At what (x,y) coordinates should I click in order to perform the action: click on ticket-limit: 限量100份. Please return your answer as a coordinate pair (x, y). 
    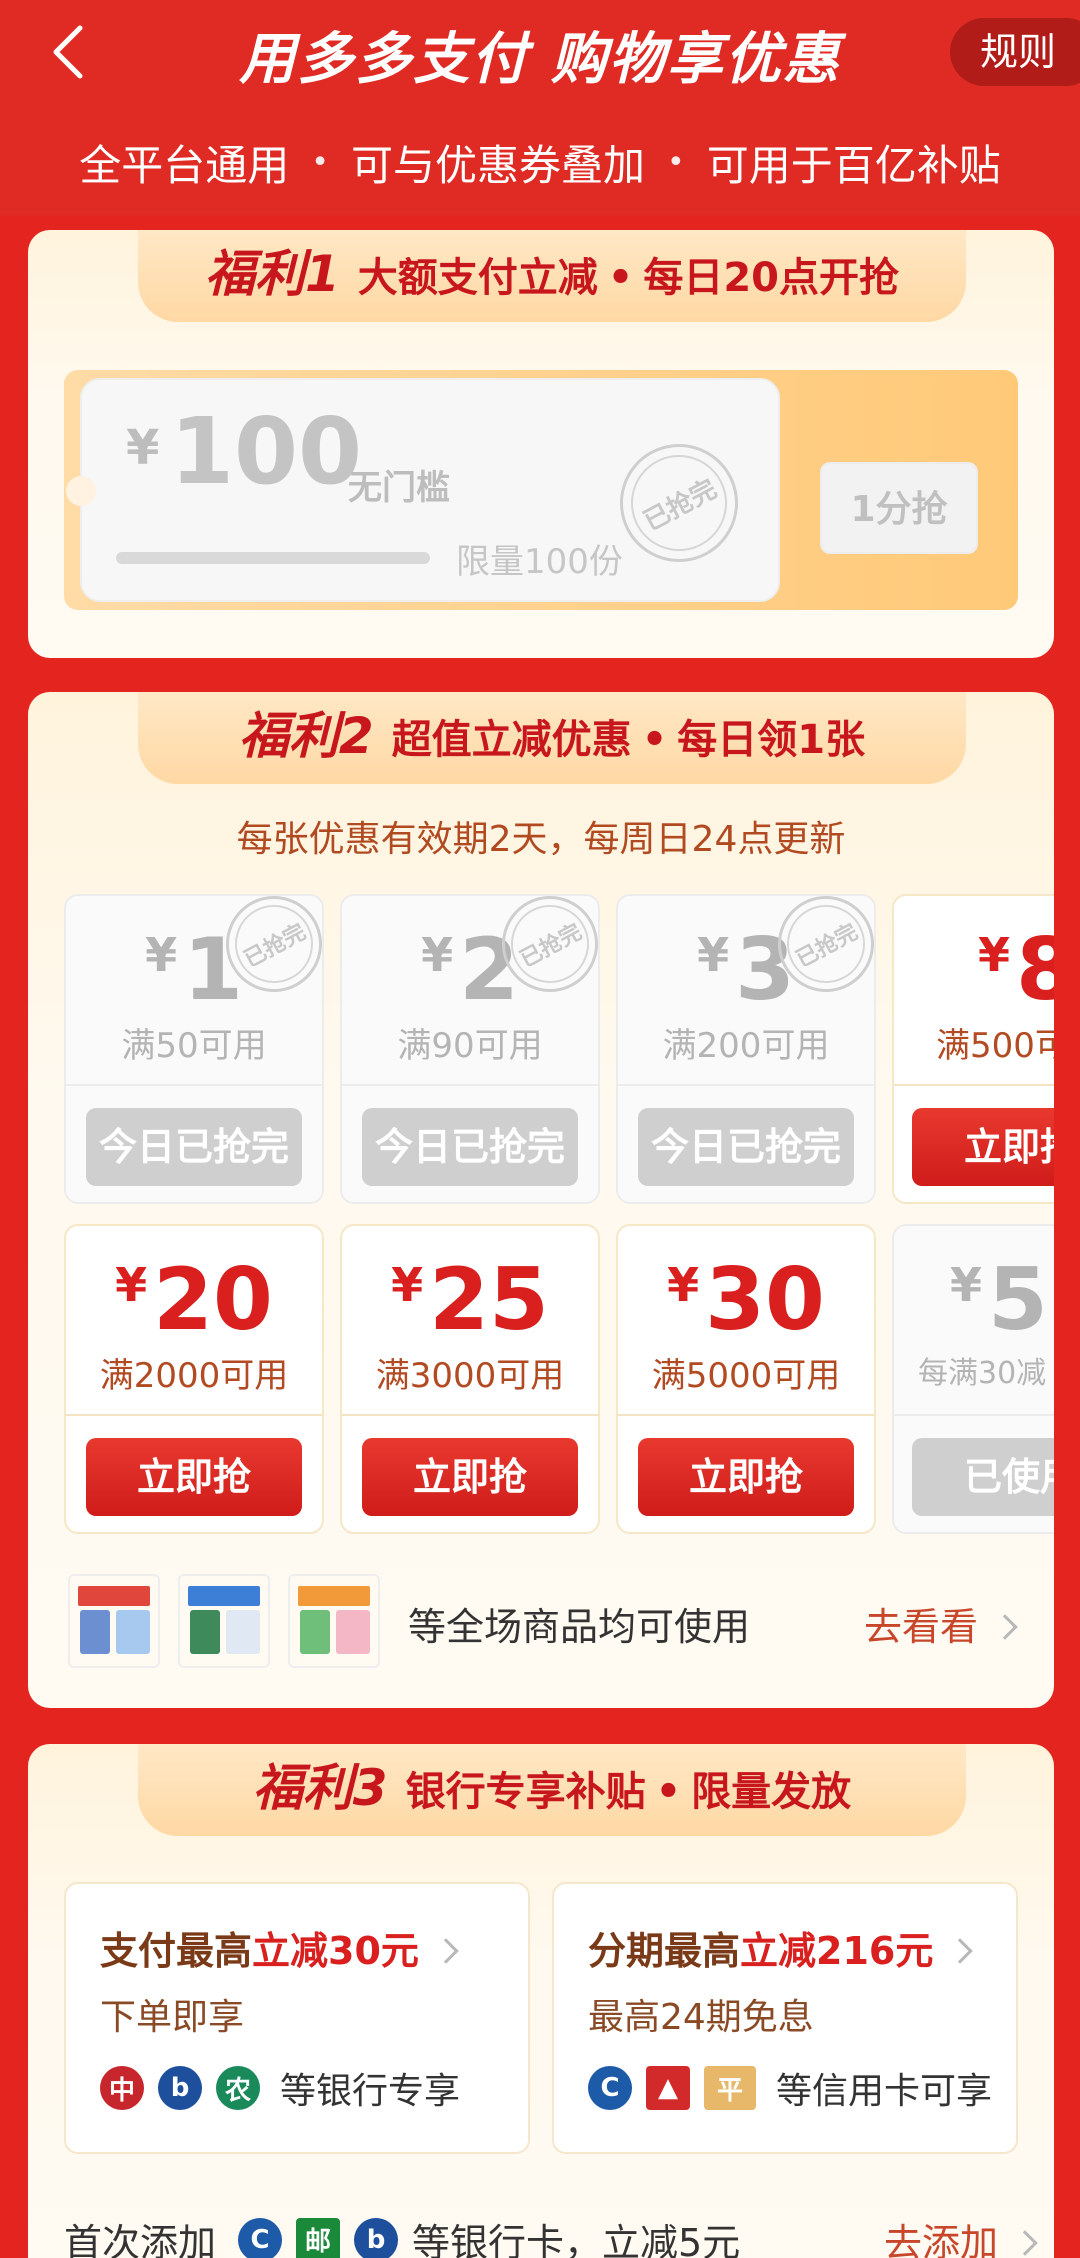
    Looking at the image, I should click on (539, 562).